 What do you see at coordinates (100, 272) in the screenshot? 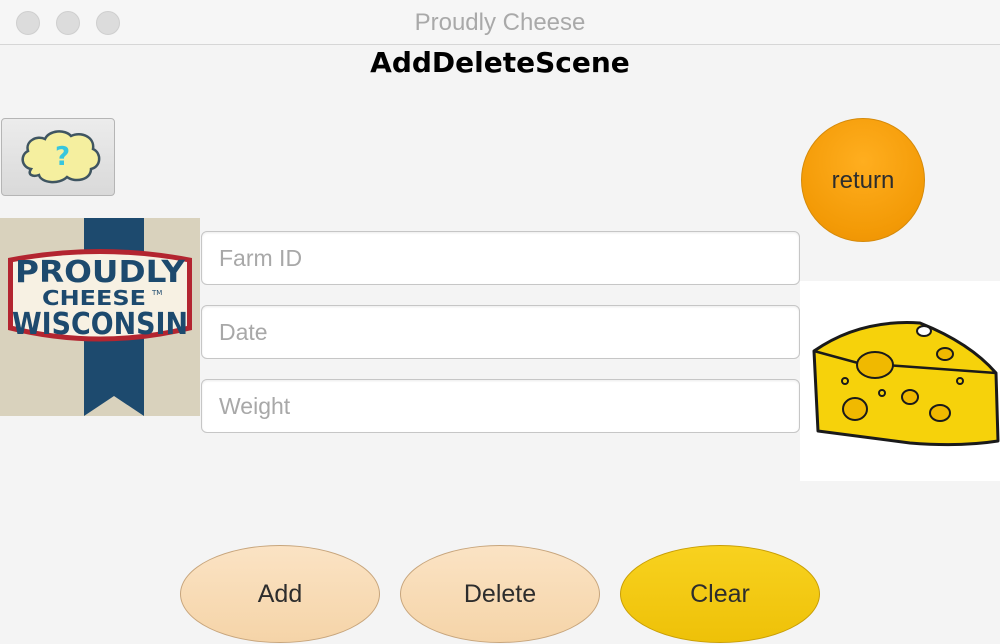
I see `svg-text: PROUDLY` at bounding box center [100, 272].